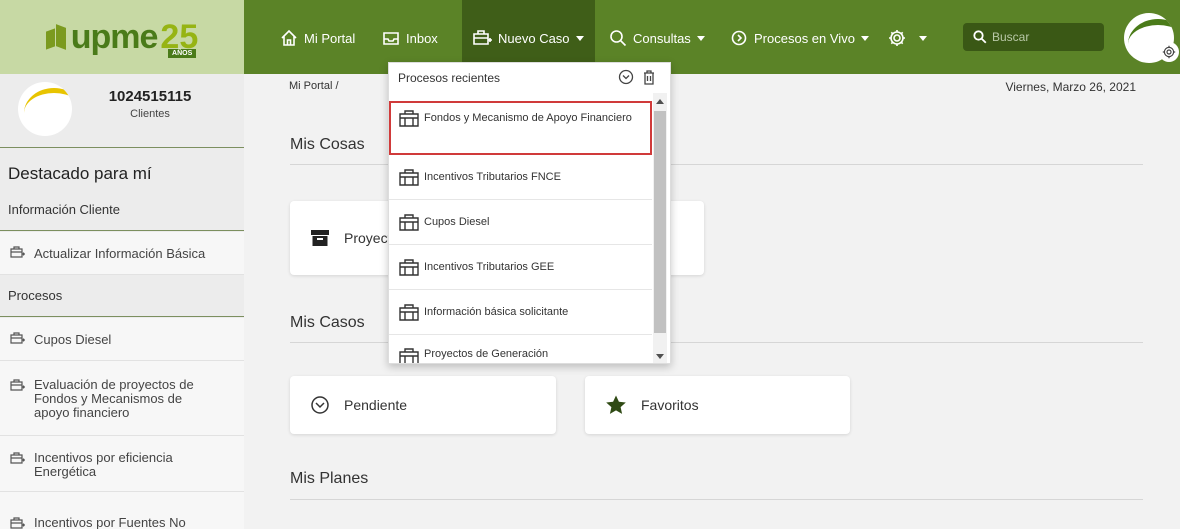 The height and width of the screenshot is (529, 1180). Describe the element at coordinates (150, 114) in the screenshot. I see `profile-role: Clientes` at that location.